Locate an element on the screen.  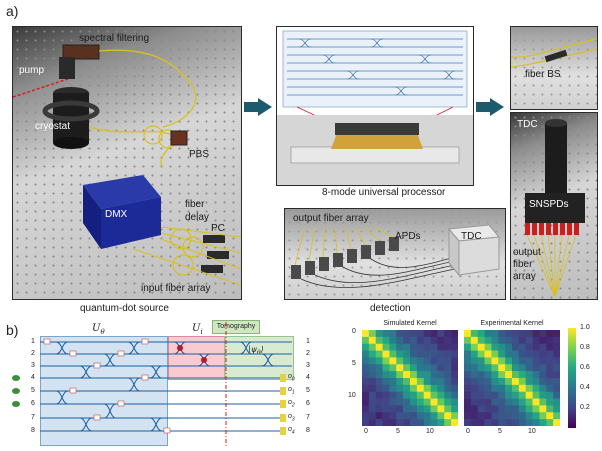
mode-right-2: 2 is located at coordinates (308, 353).